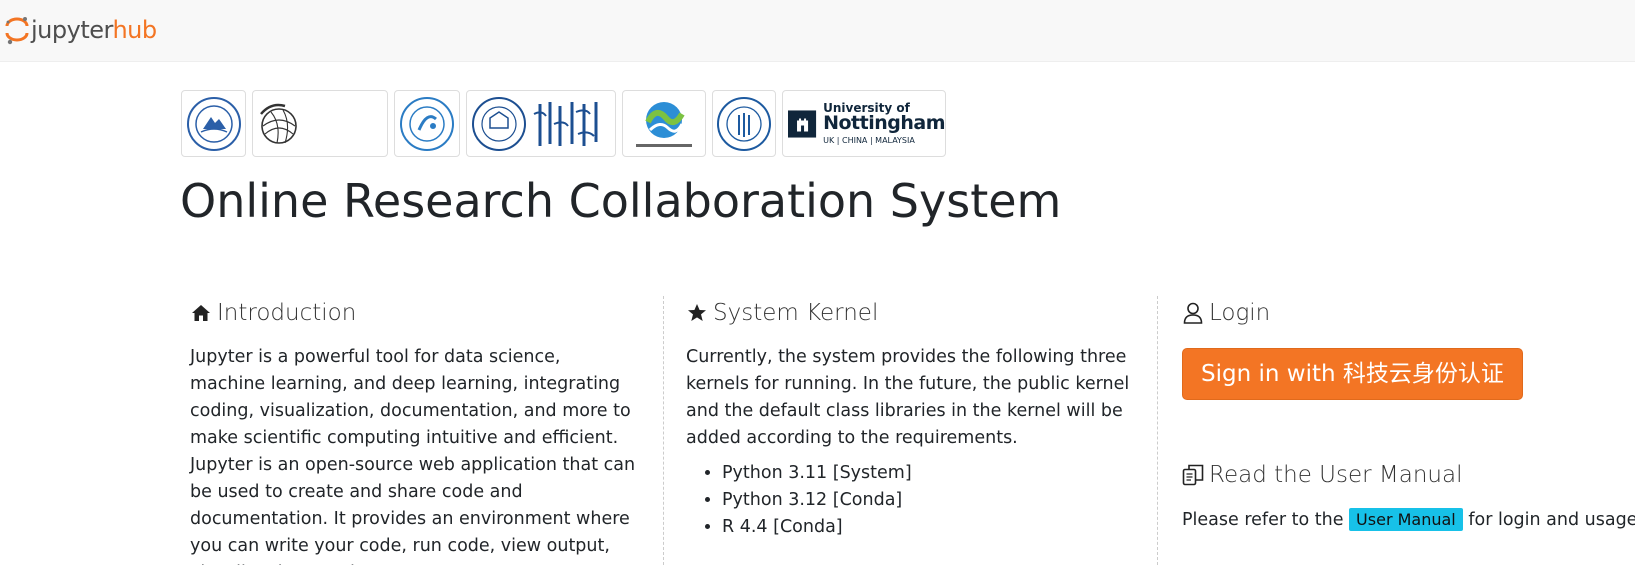 The image size is (1635, 565). What do you see at coordinates (1193, 475) in the screenshot?
I see `copy-icon` at bounding box center [1193, 475].